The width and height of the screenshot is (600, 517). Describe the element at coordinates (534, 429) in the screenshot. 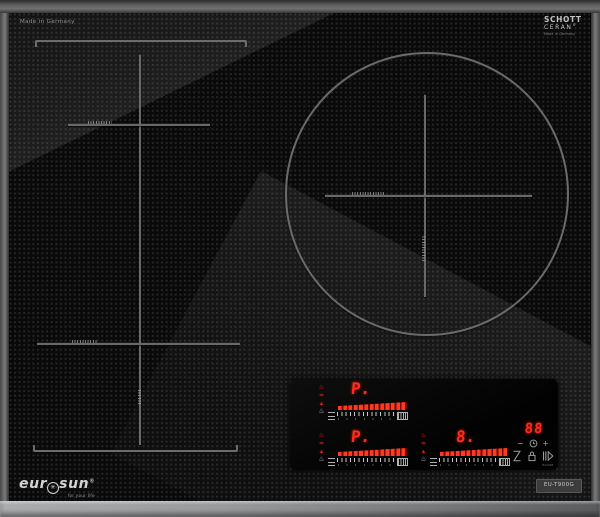

I see `timer-display: 88` at that location.